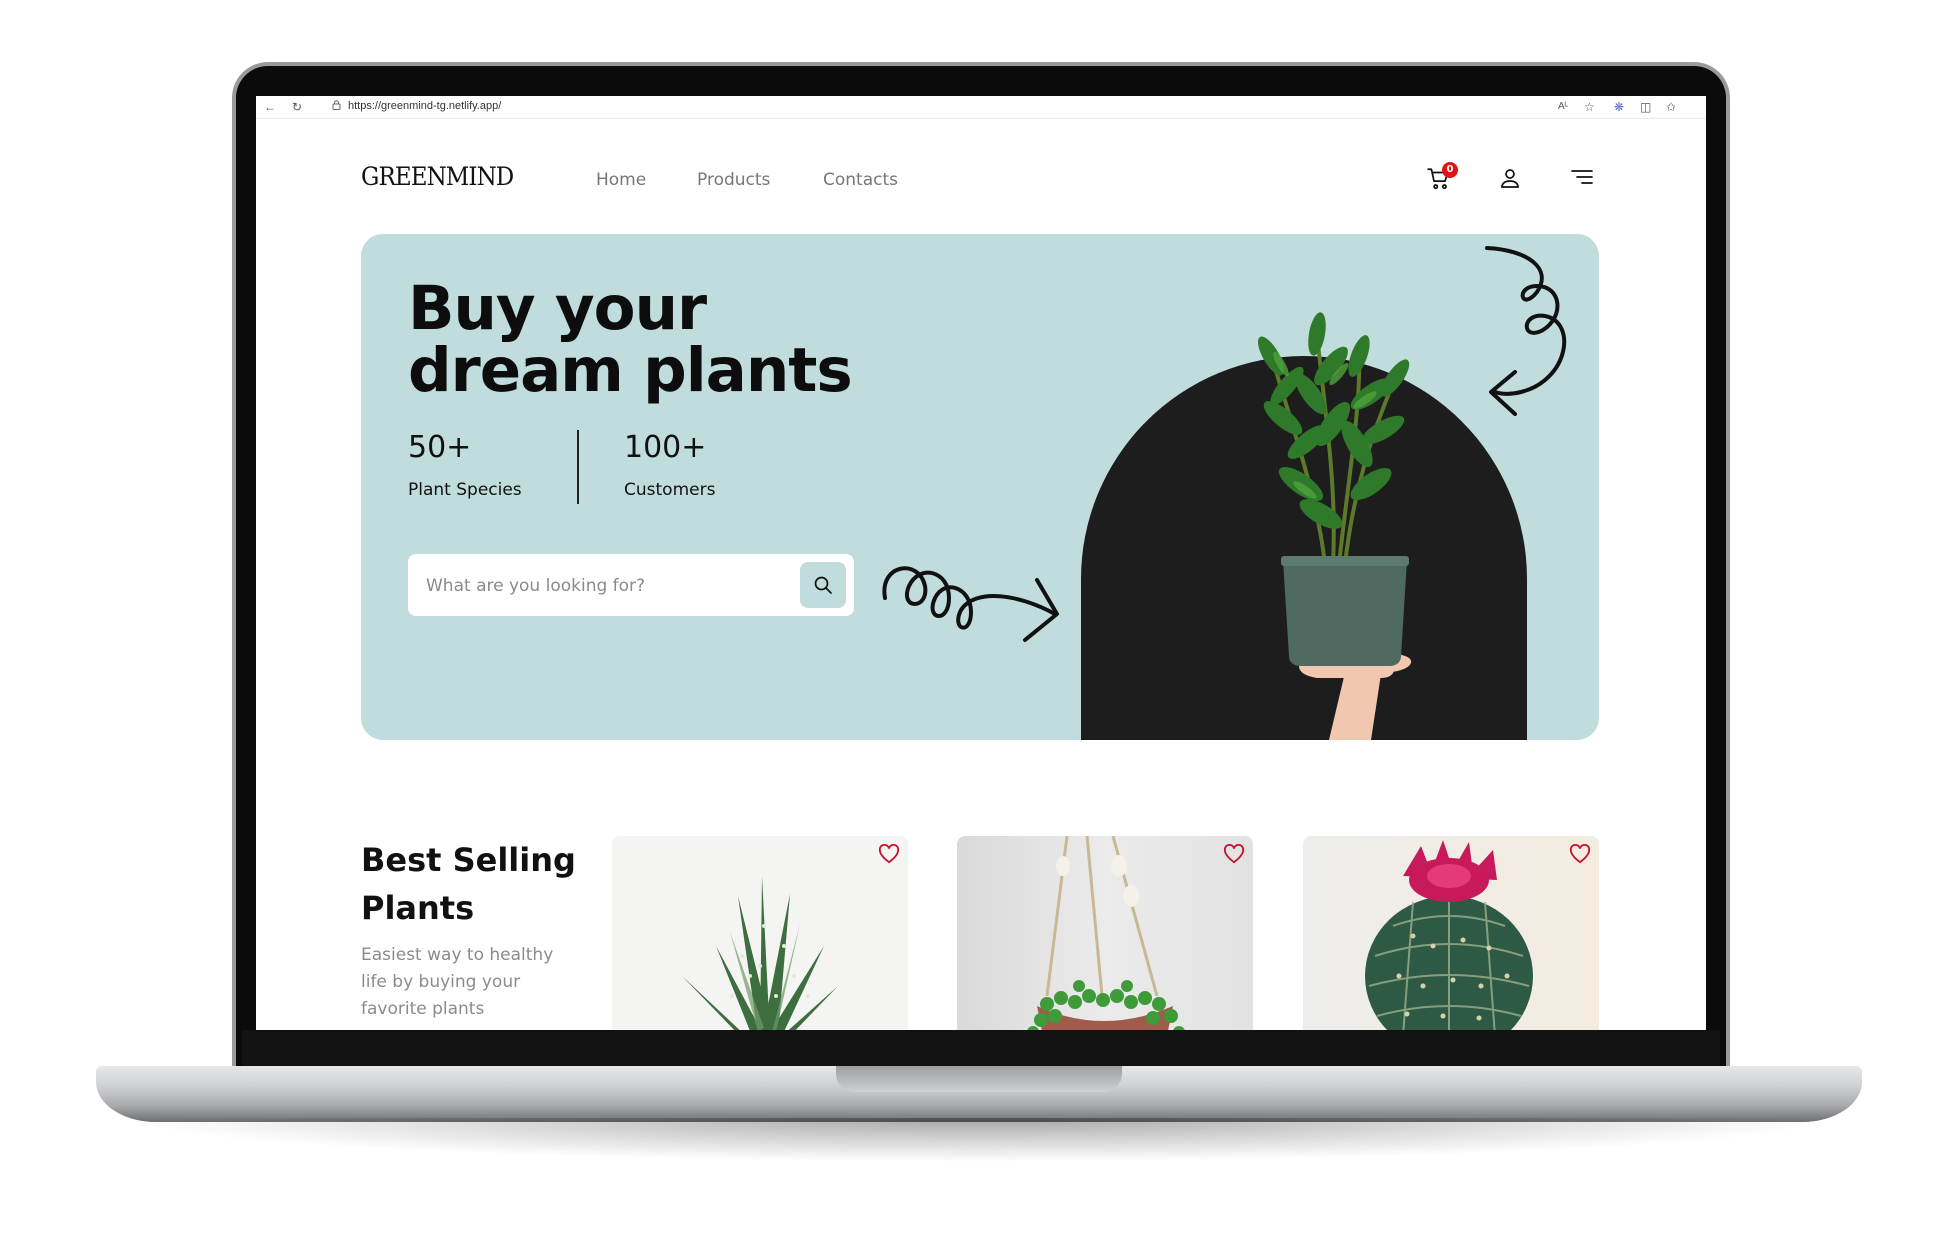  I want to click on laptop-notch, so click(979, 1079).